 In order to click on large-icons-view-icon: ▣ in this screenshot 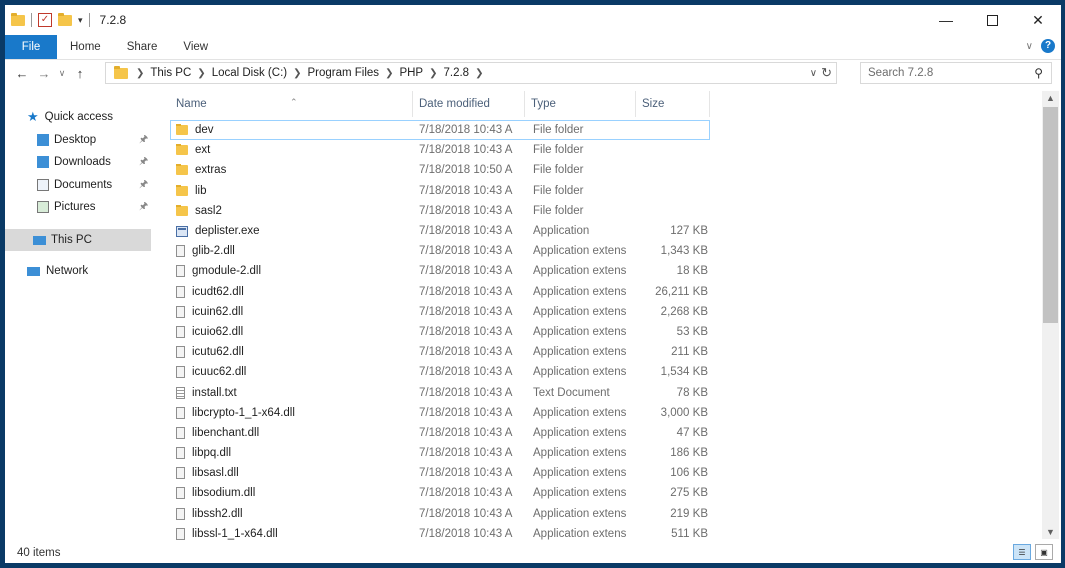, I will do `click(1044, 552)`.